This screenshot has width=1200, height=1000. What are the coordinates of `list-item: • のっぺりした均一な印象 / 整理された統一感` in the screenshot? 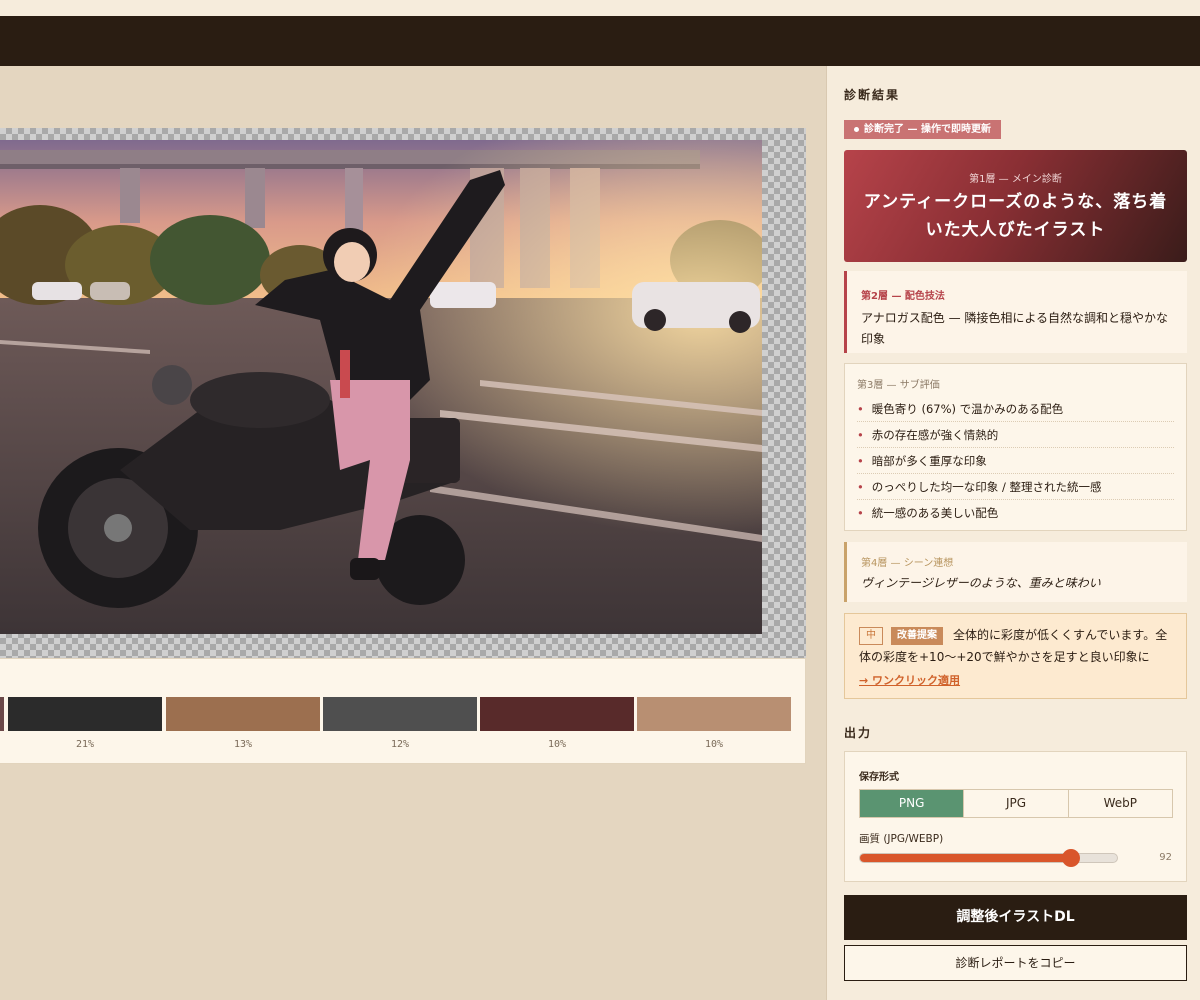 It's located at (1015, 487).